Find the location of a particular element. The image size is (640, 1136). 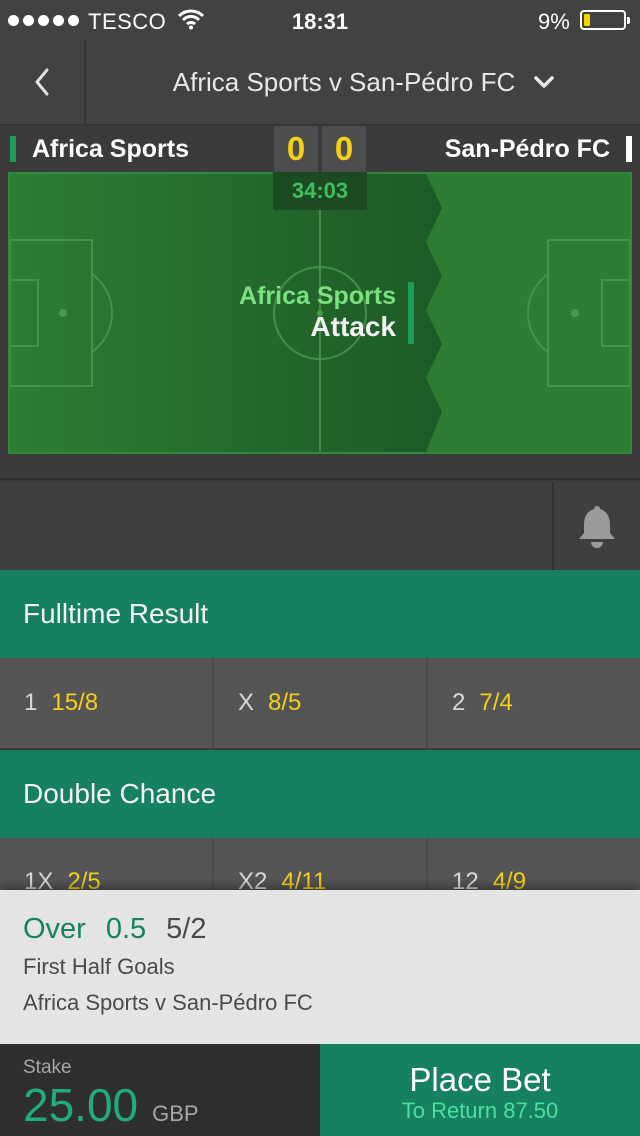

attack-indicator: Africa Sports Attack is located at coordinates (321, 313).